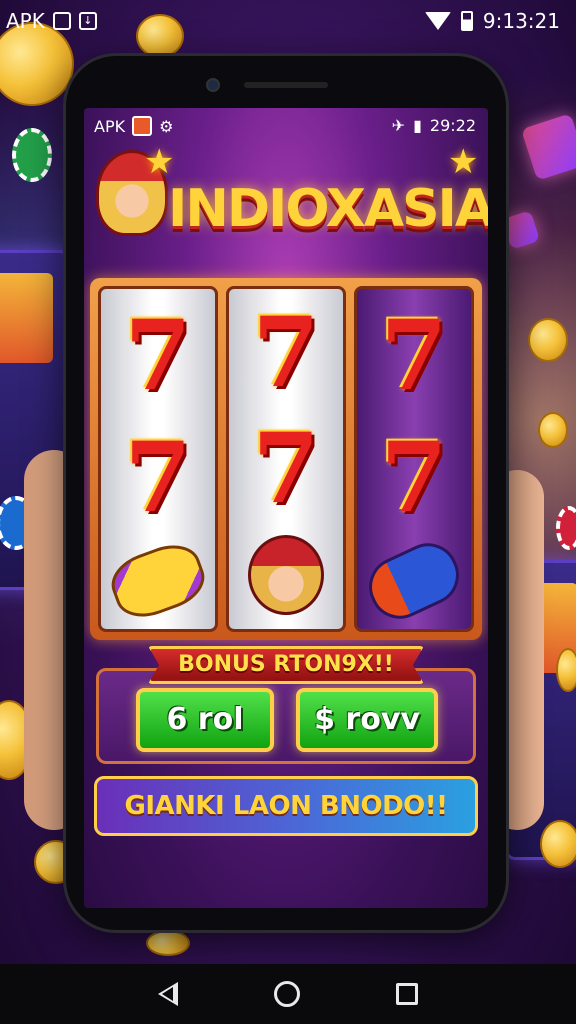 This screenshot has width=576, height=1024. I want to click on earpiece-speaker, so click(286, 85).